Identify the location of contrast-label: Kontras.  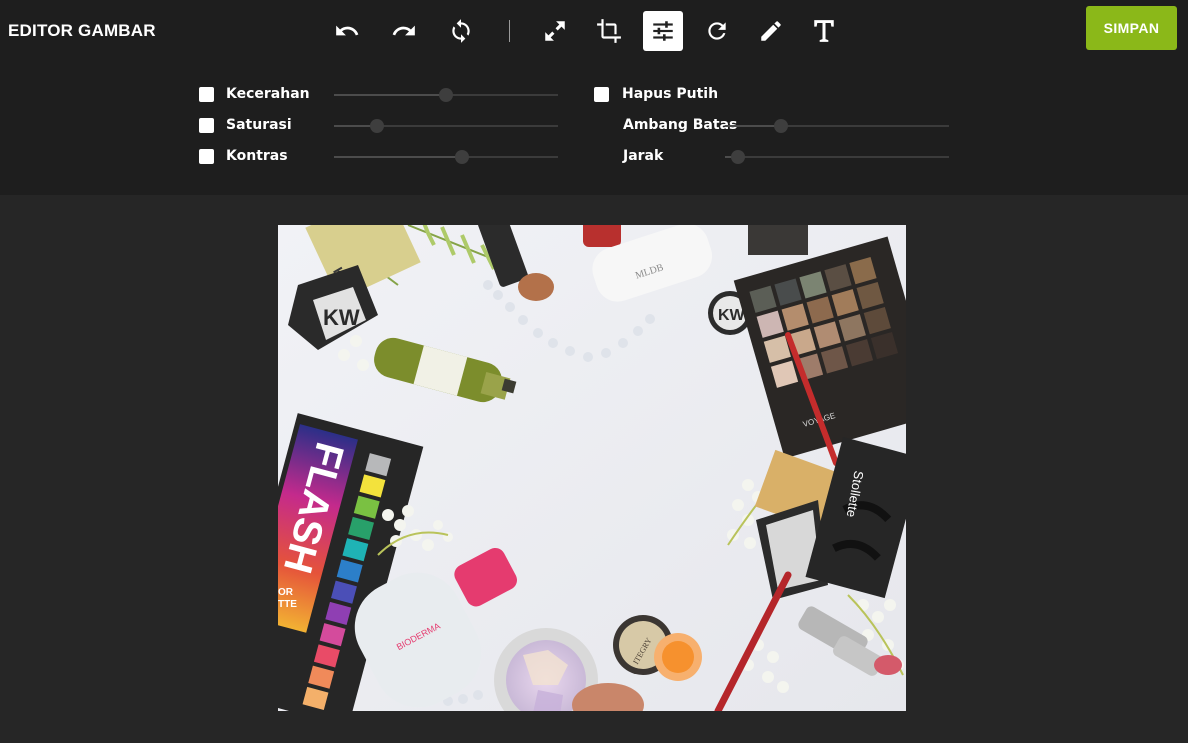
(257, 156).